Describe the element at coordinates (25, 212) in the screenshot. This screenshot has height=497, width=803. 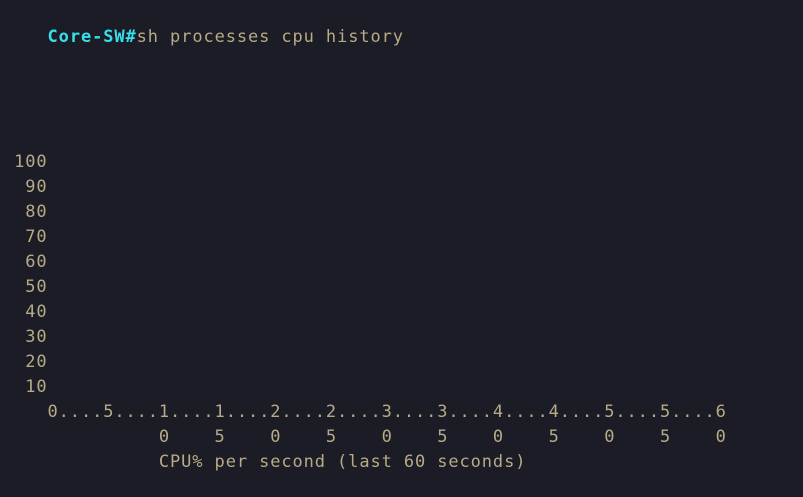
I see `y-axis-label-80: 80` at that location.